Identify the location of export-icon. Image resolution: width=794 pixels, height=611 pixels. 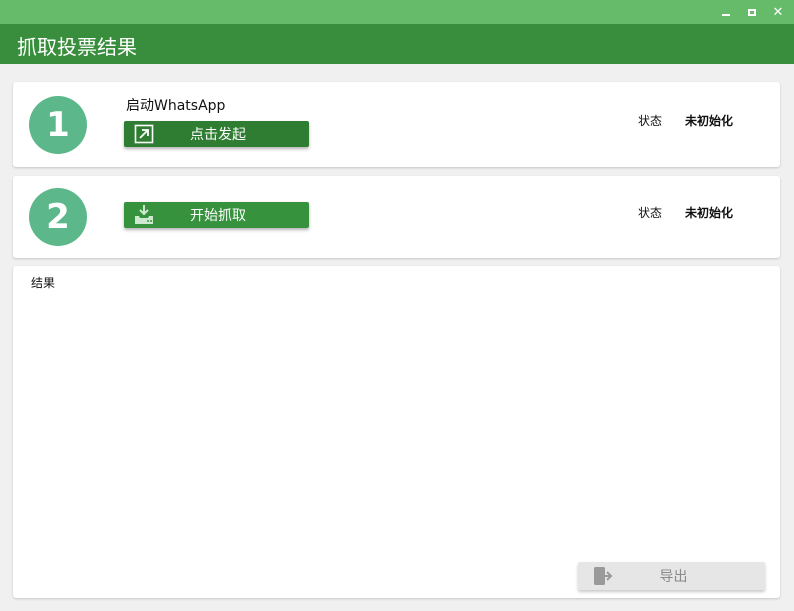
(603, 576).